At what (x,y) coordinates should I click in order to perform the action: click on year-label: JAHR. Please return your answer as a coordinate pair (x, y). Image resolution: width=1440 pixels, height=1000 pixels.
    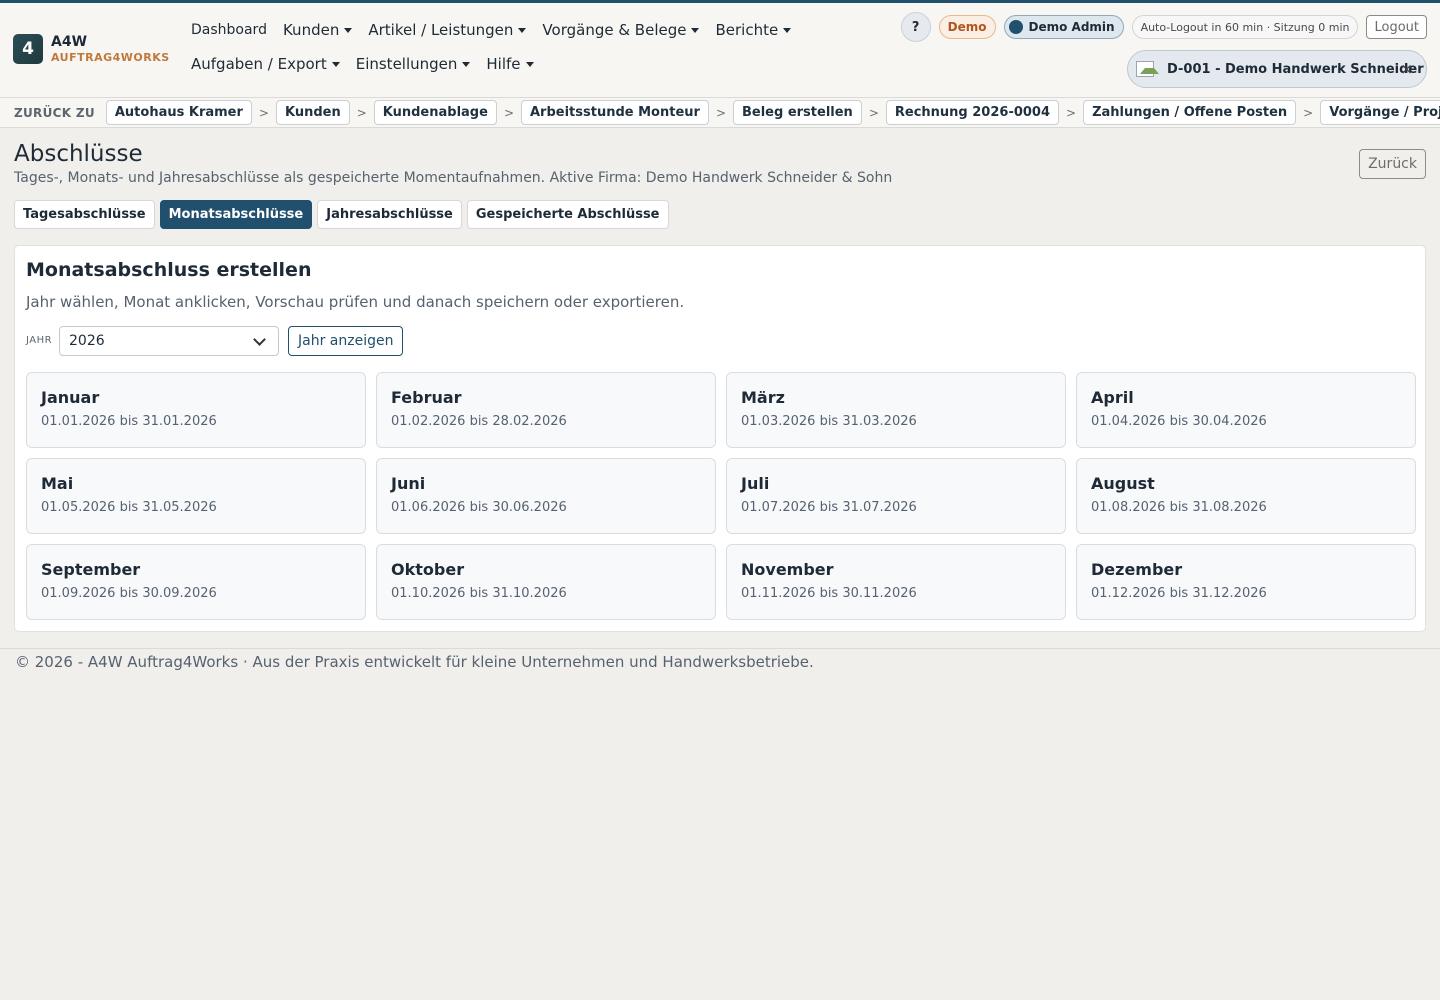
    Looking at the image, I should click on (39, 340).